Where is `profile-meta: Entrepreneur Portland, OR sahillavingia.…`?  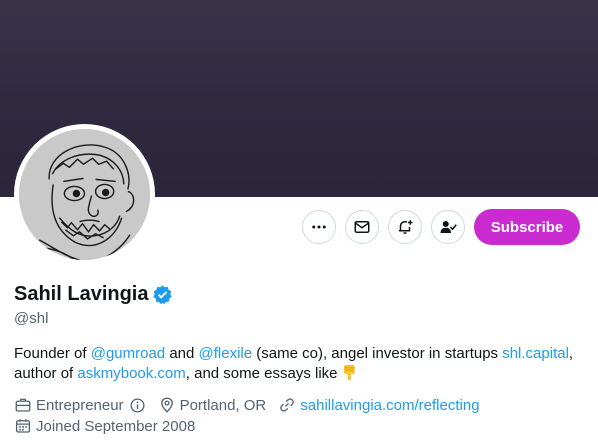 profile-meta: Entrepreneur Portland, OR sahillavingia.… is located at coordinates (253, 415).